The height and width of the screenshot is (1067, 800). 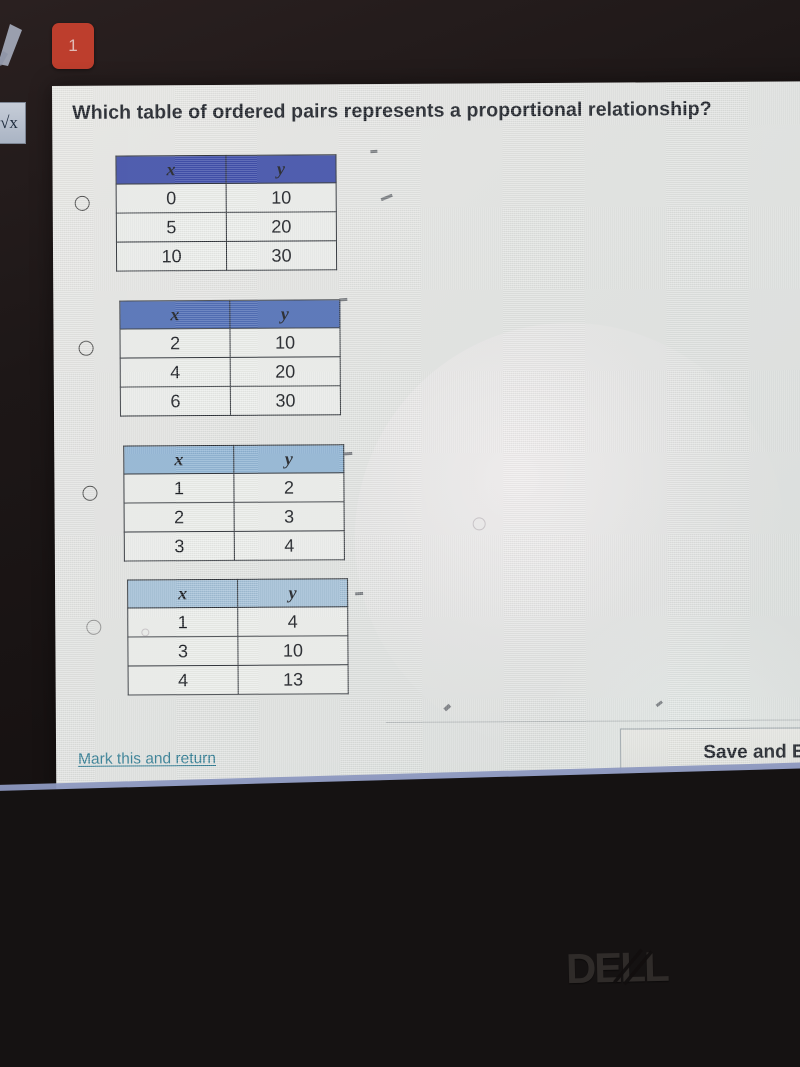 I want to click on dell-logo-text: DELL, so click(x=617, y=967).